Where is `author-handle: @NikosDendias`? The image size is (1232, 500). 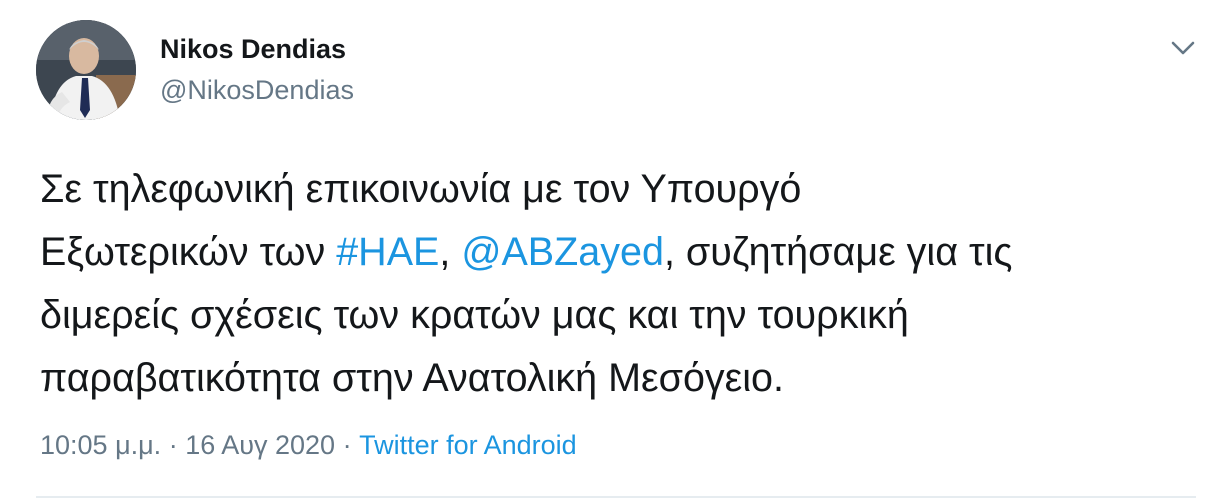 author-handle: @NikosDendias is located at coordinates (257, 90).